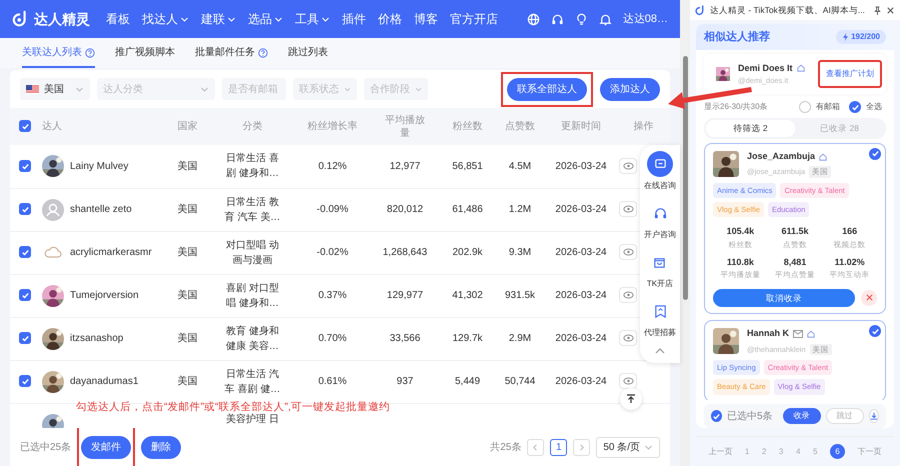 This screenshot has height=466, width=900. I want to click on footer-button: 发邮件, so click(106, 447).